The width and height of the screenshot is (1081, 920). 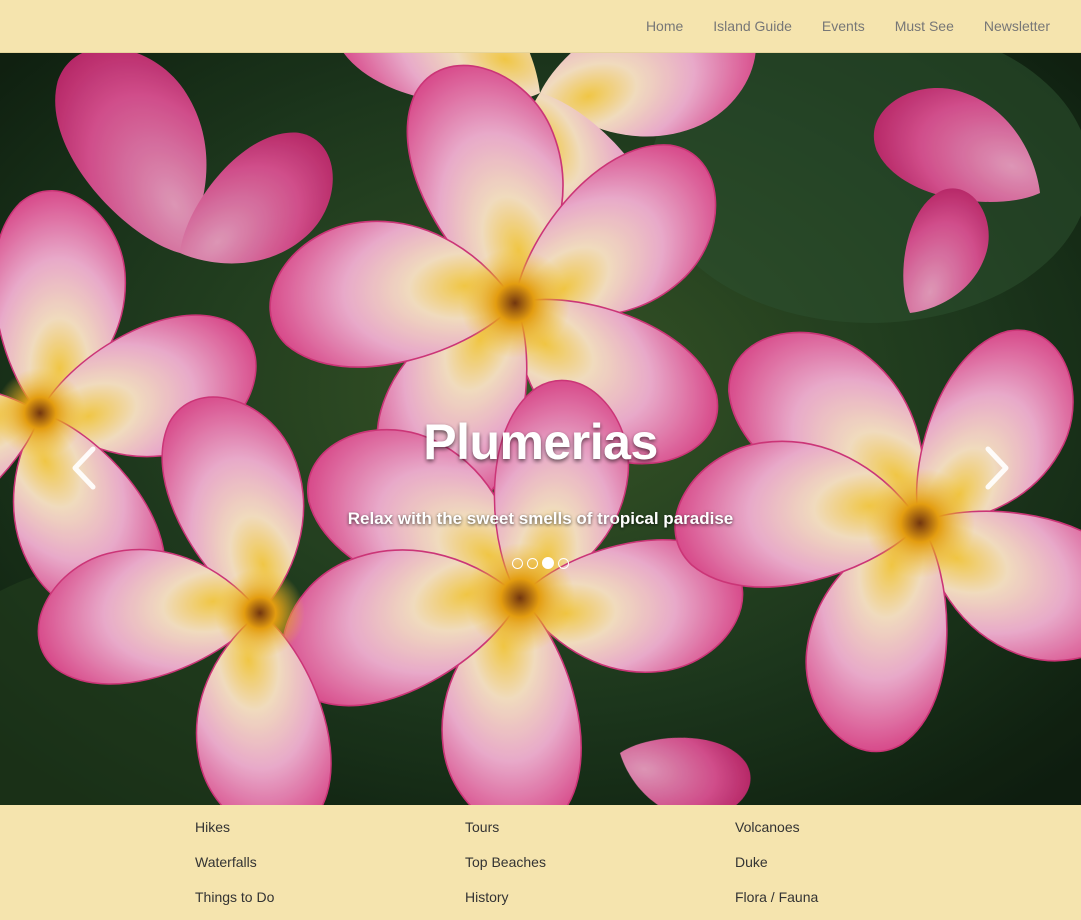 I want to click on footer-link-things-to-do: Things to Do, so click(x=325, y=892).